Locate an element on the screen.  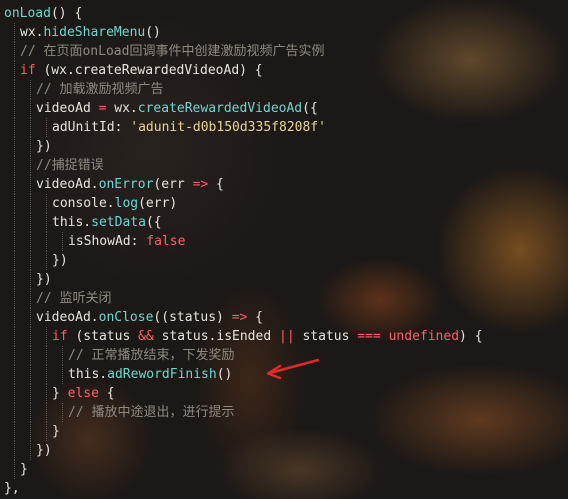
code-line: isShowAd: false is located at coordinates (126, 241).